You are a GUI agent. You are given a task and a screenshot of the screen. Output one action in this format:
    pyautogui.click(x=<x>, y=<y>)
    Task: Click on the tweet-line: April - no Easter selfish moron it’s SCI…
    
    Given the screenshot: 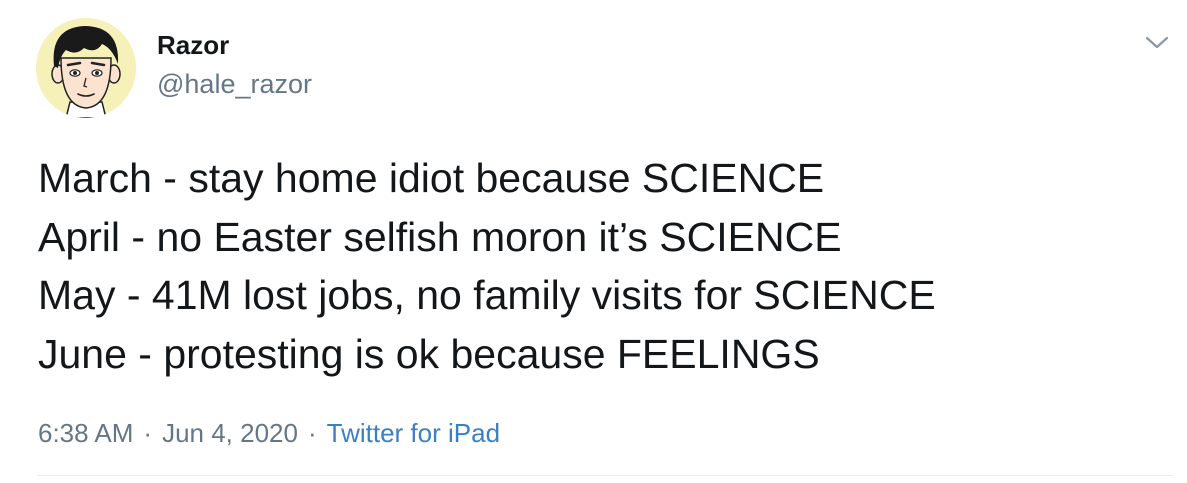 What is the action you would take?
    pyautogui.click(x=440, y=236)
    